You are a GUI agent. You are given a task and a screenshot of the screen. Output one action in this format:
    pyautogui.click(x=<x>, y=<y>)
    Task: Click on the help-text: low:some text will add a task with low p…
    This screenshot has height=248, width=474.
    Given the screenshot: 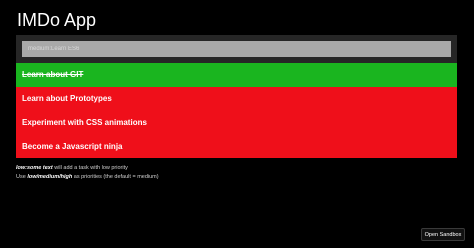 What is the action you would take?
    pyautogui.click(x=87, y=172)
    